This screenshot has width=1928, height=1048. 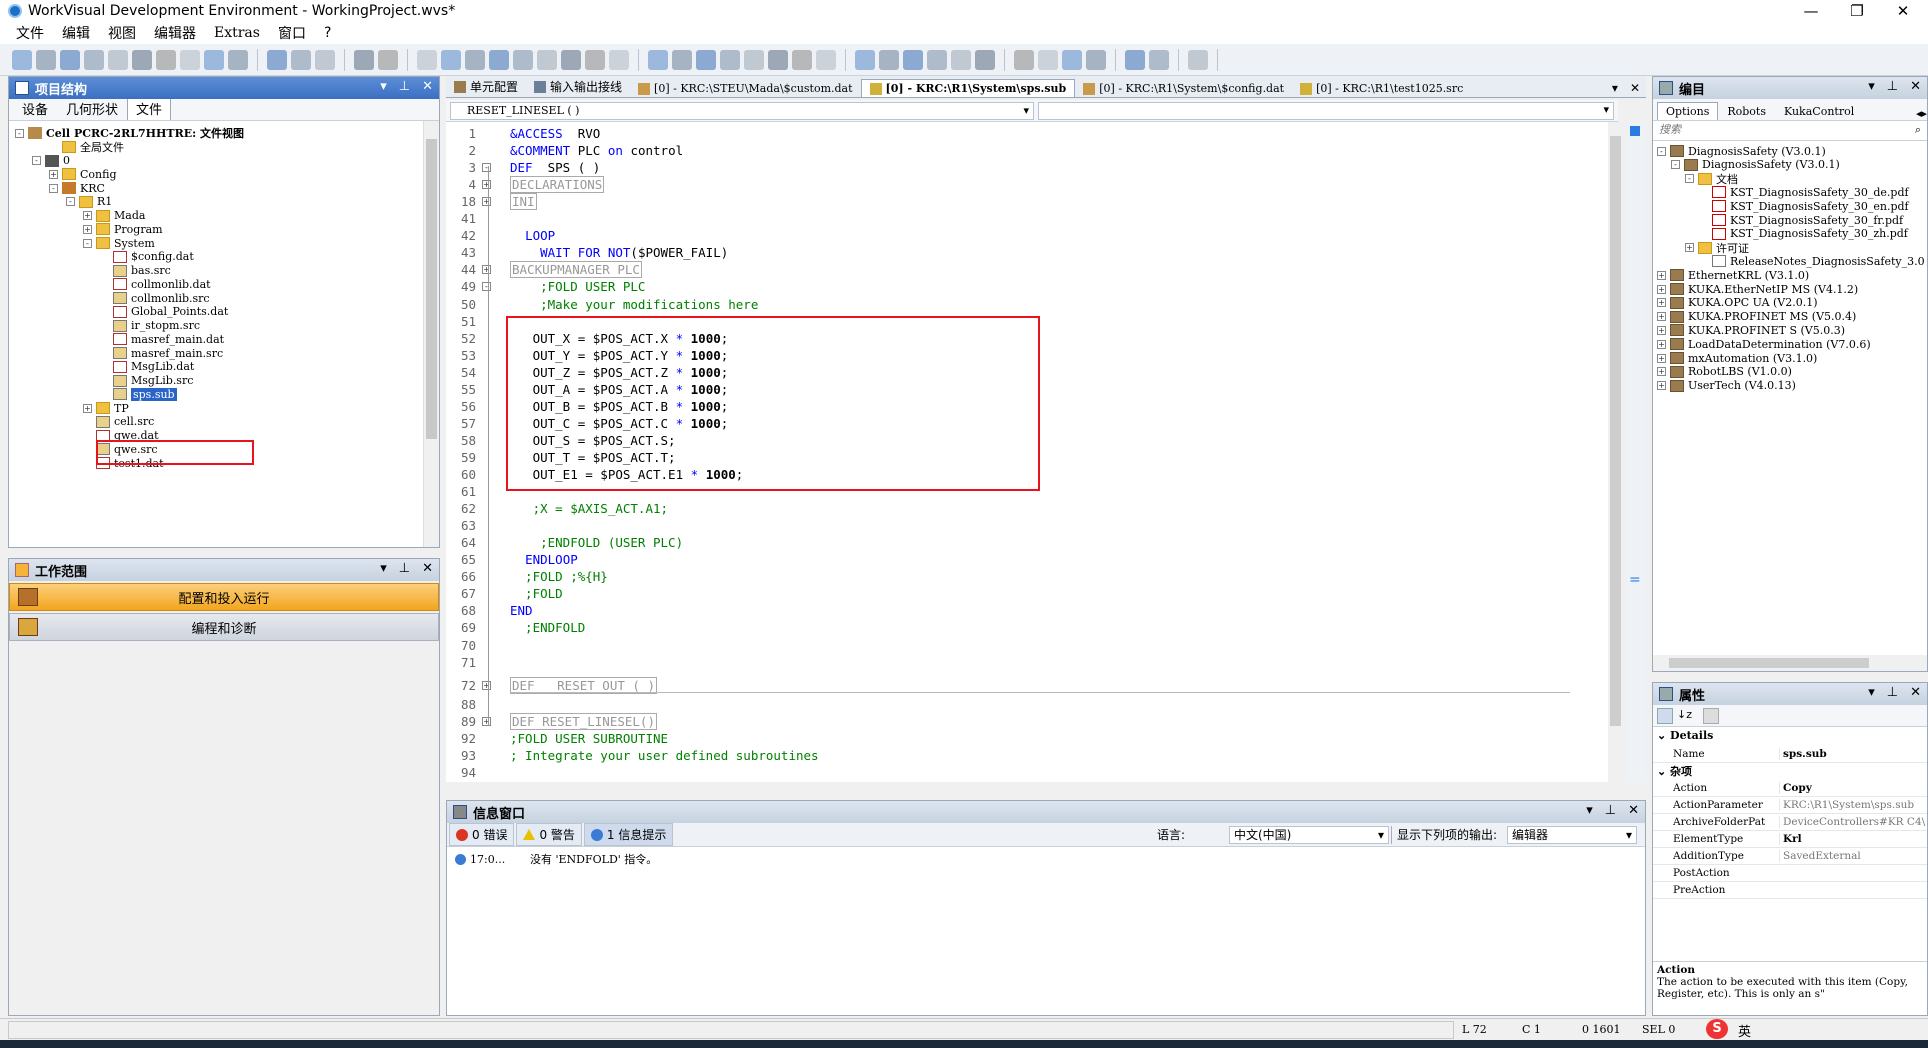 I want to click on property-row: AdditionType SavedExternal, so click(x=1790, y=856).